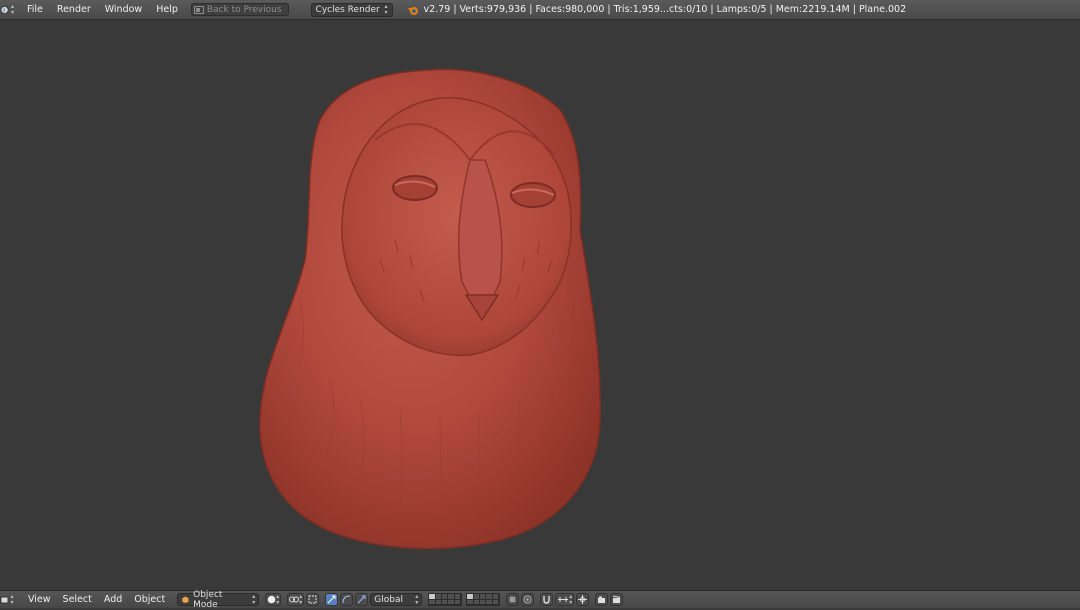 The height and width of the screenshot is (610, 1080). What do you see at coordinates (123, 9) in the screenshot?
I see `menu-window: Window` at bounding box center [123, 9].